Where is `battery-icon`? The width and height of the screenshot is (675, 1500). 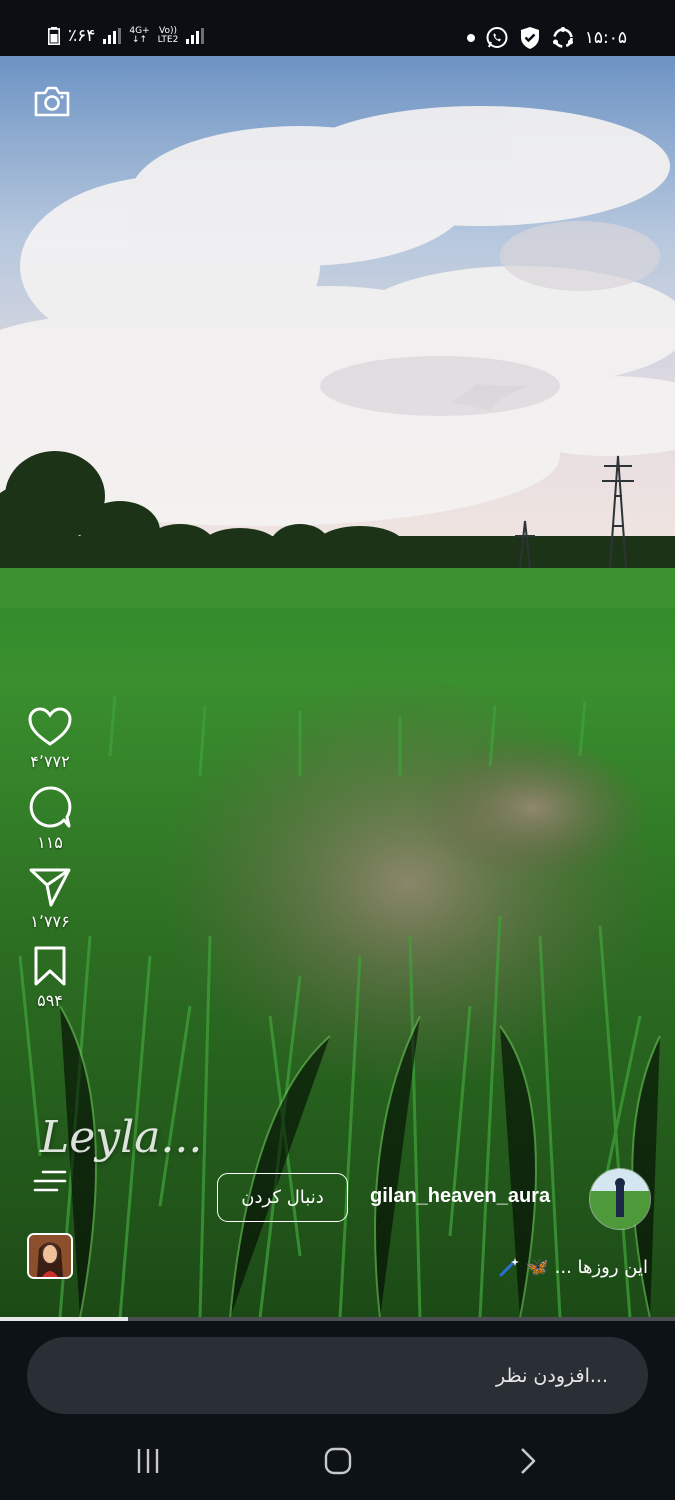
battery-icon is located at coordinates (54, 36).